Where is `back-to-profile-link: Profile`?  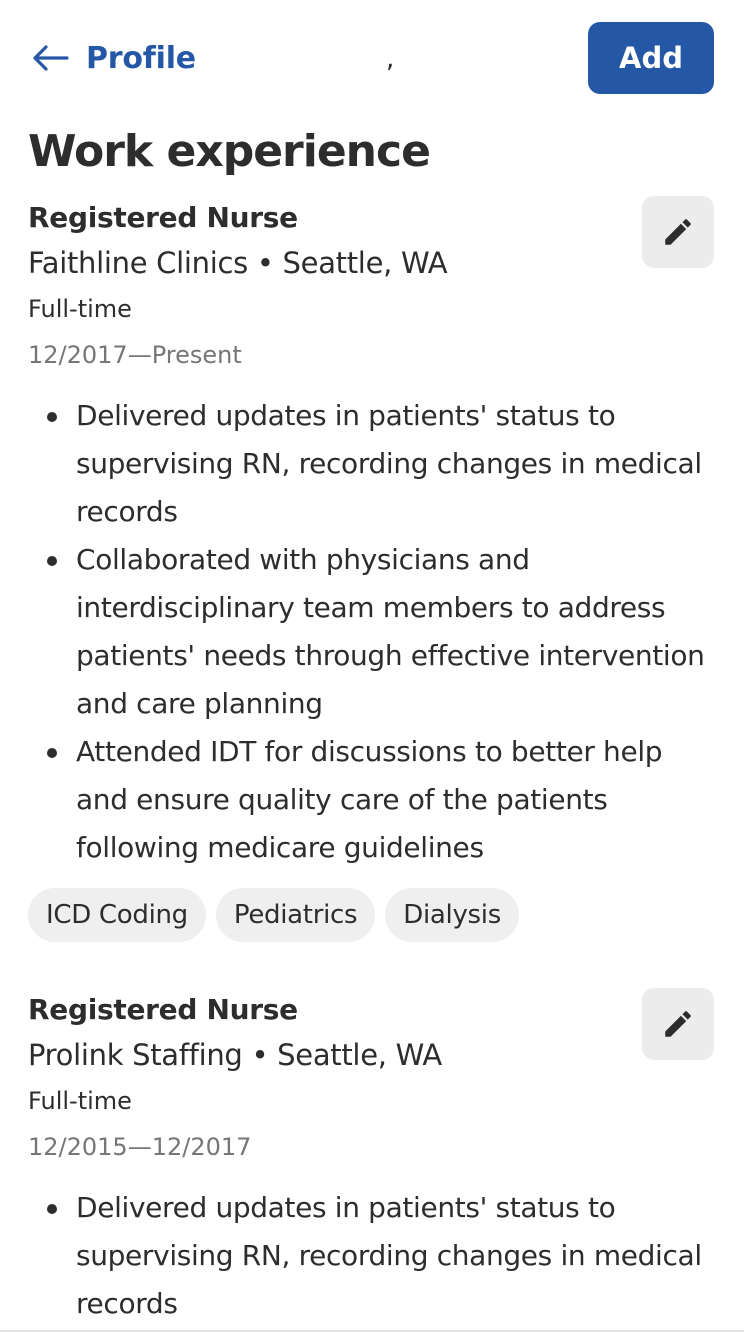
back-to-profile-link: Profile is located at coordinates (113, 58).